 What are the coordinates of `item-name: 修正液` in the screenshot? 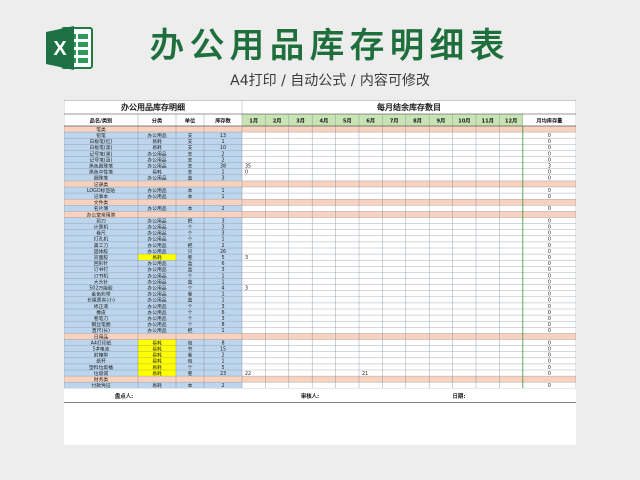 It's located at (101, 306).